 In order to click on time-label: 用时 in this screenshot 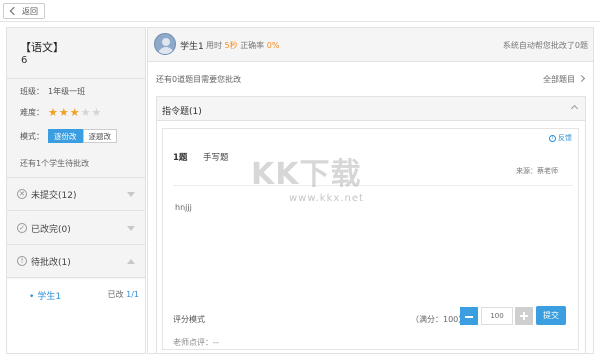, I will do `click(214, 45)`.